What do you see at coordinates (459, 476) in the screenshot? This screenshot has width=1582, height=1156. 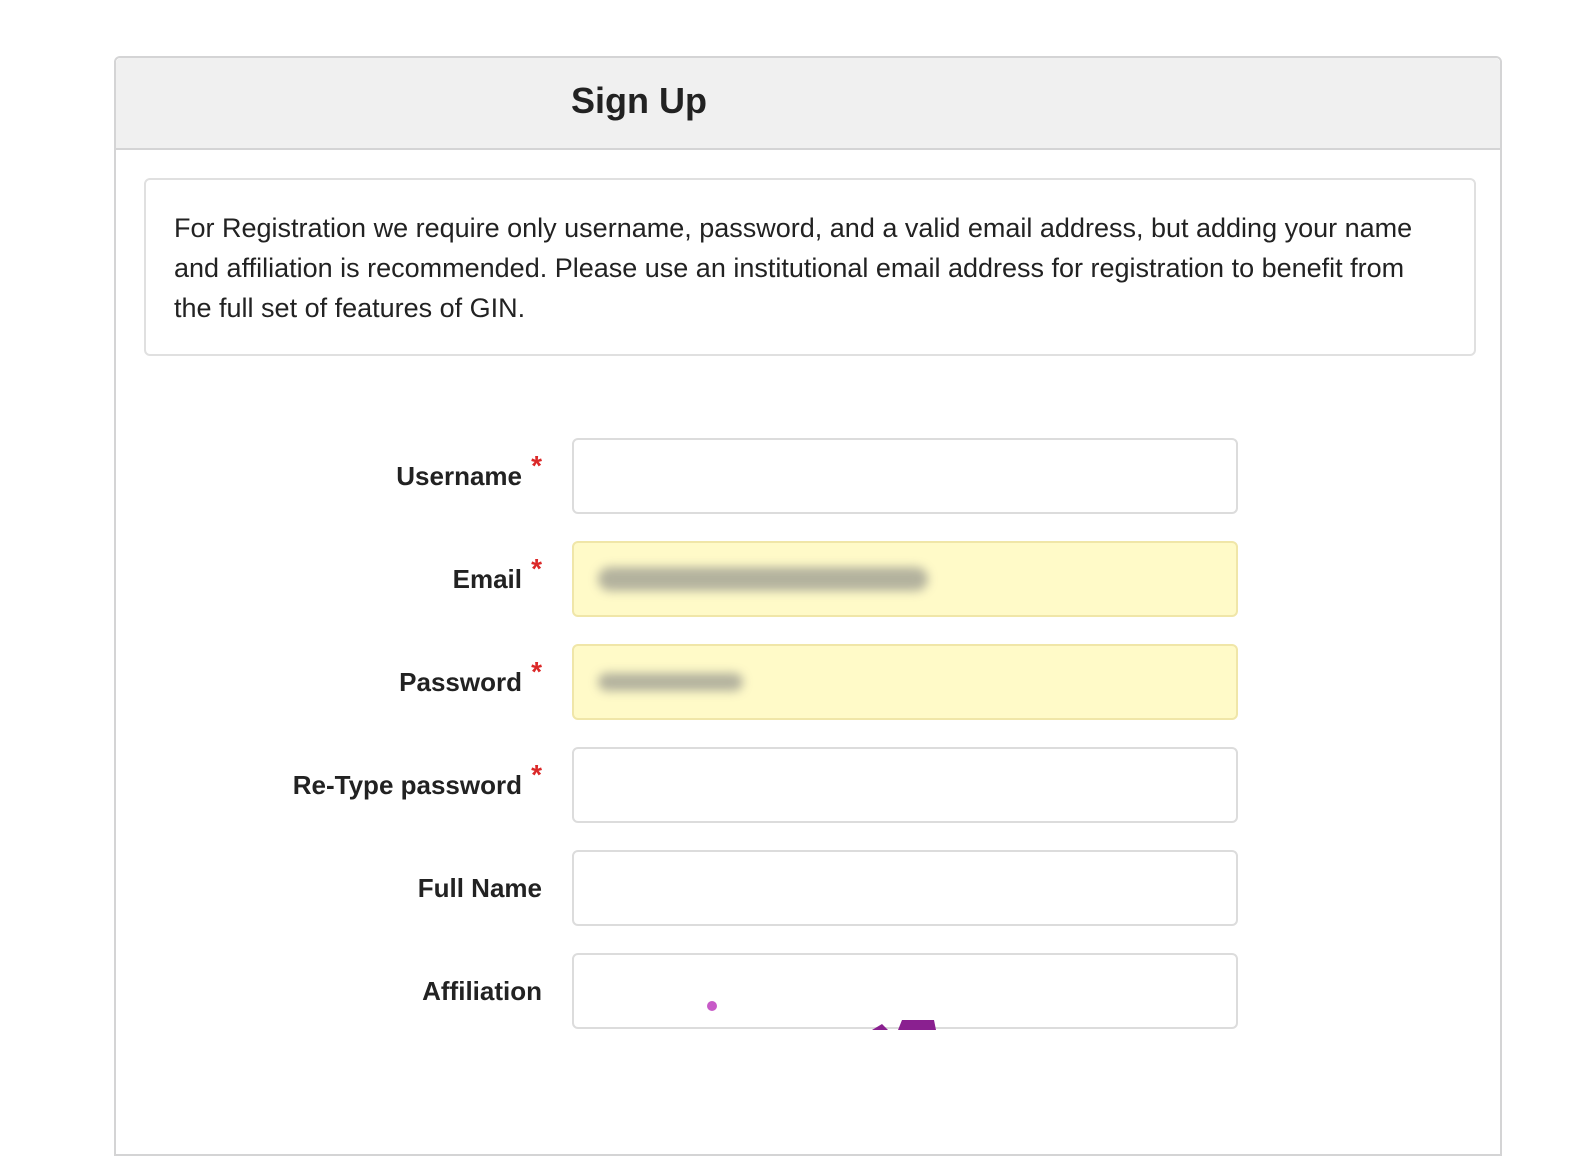 I see `username-label: Username` at bounding box center [459, 476].